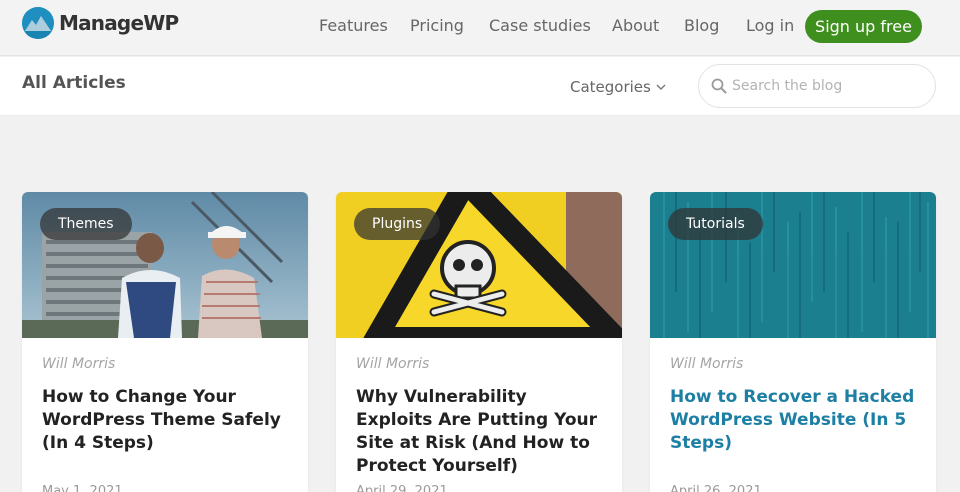 Image resolution: width=960 pixels, height=492 pixels. I want to click on article-date: April 29, 2021, so click(402, 488).